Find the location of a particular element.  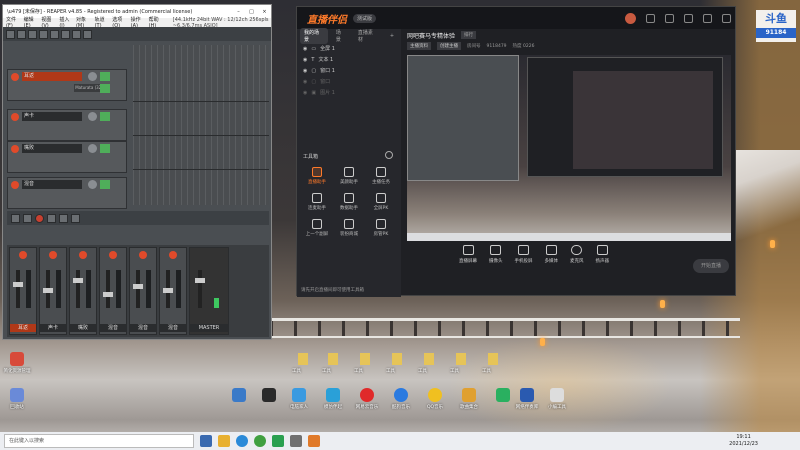

desktop-icon: 网易云音乐 is located at coordinates (367, 399).